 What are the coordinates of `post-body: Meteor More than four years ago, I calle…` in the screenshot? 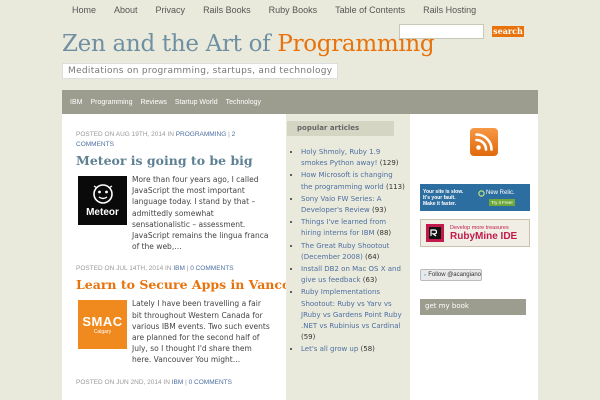 It's located at (174, 213).